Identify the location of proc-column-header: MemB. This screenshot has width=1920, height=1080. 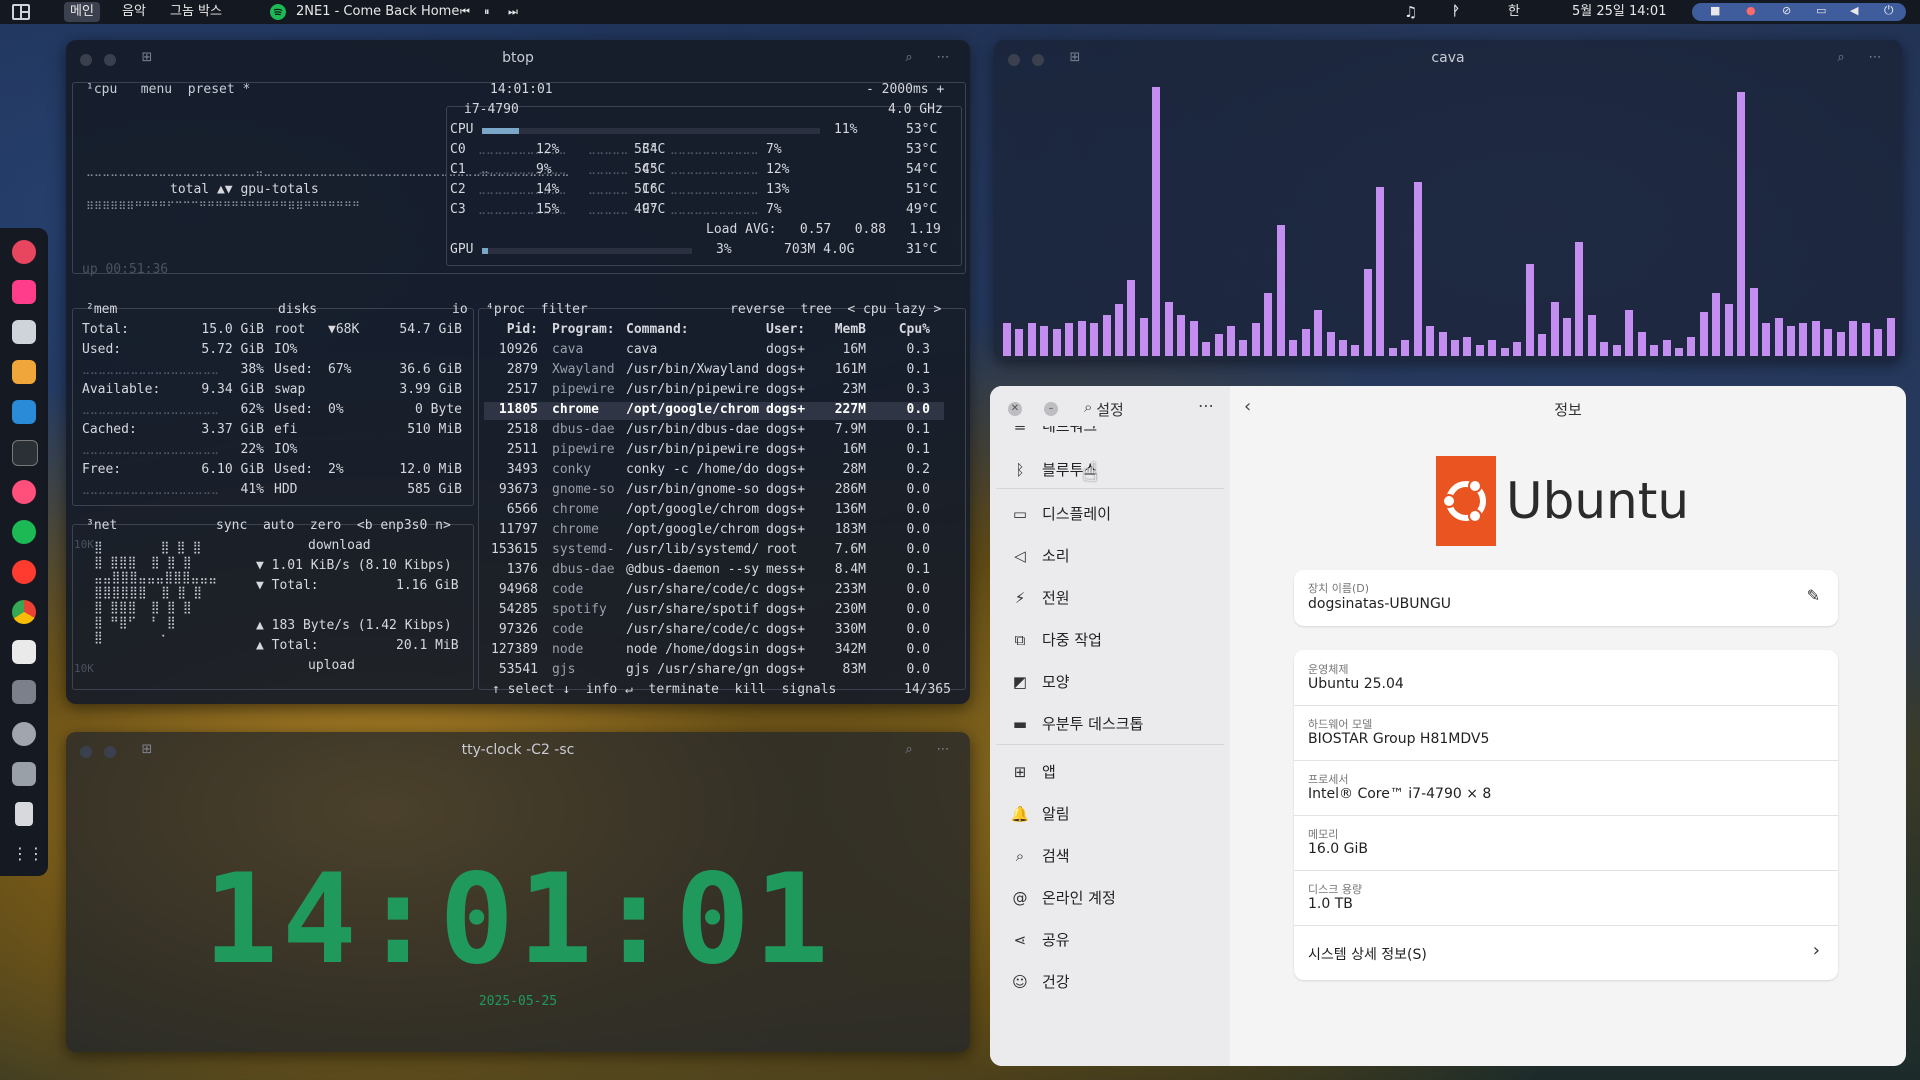
(842, 329).